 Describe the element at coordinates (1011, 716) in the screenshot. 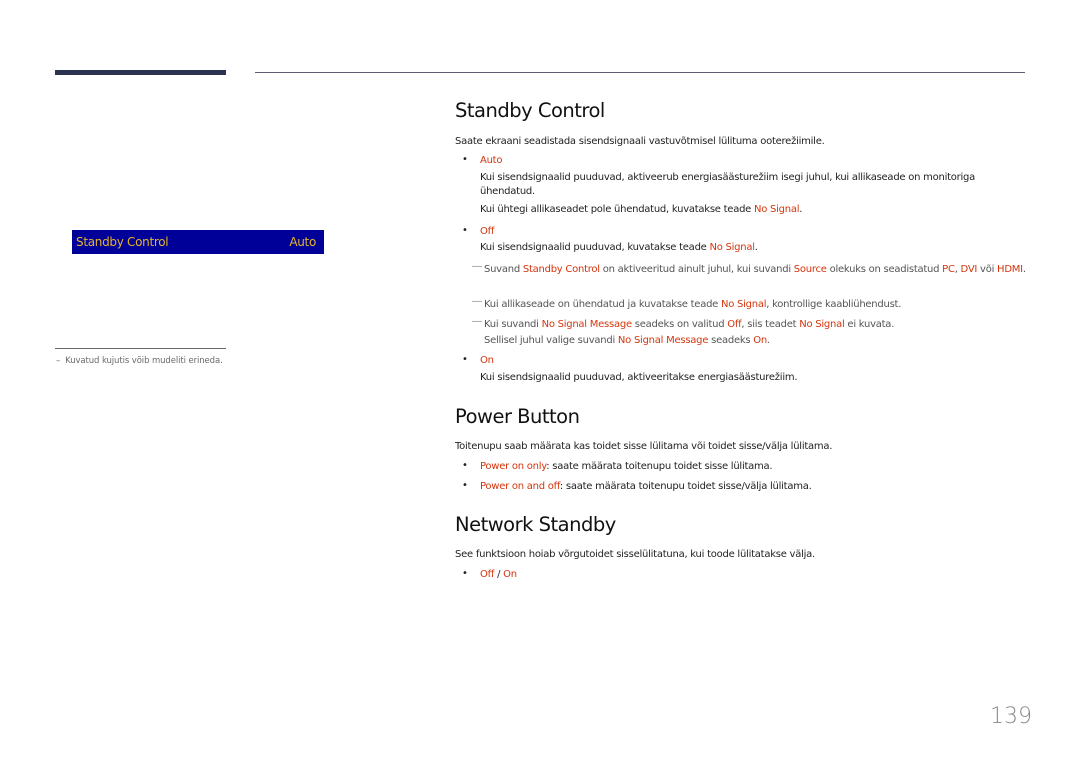

I see `page-number: 139` at that location.